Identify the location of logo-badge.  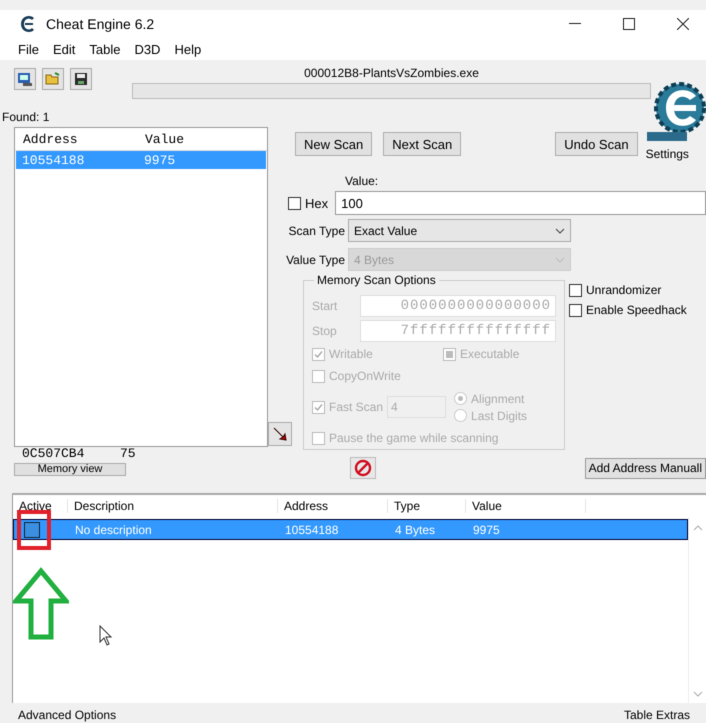
(667, 136).